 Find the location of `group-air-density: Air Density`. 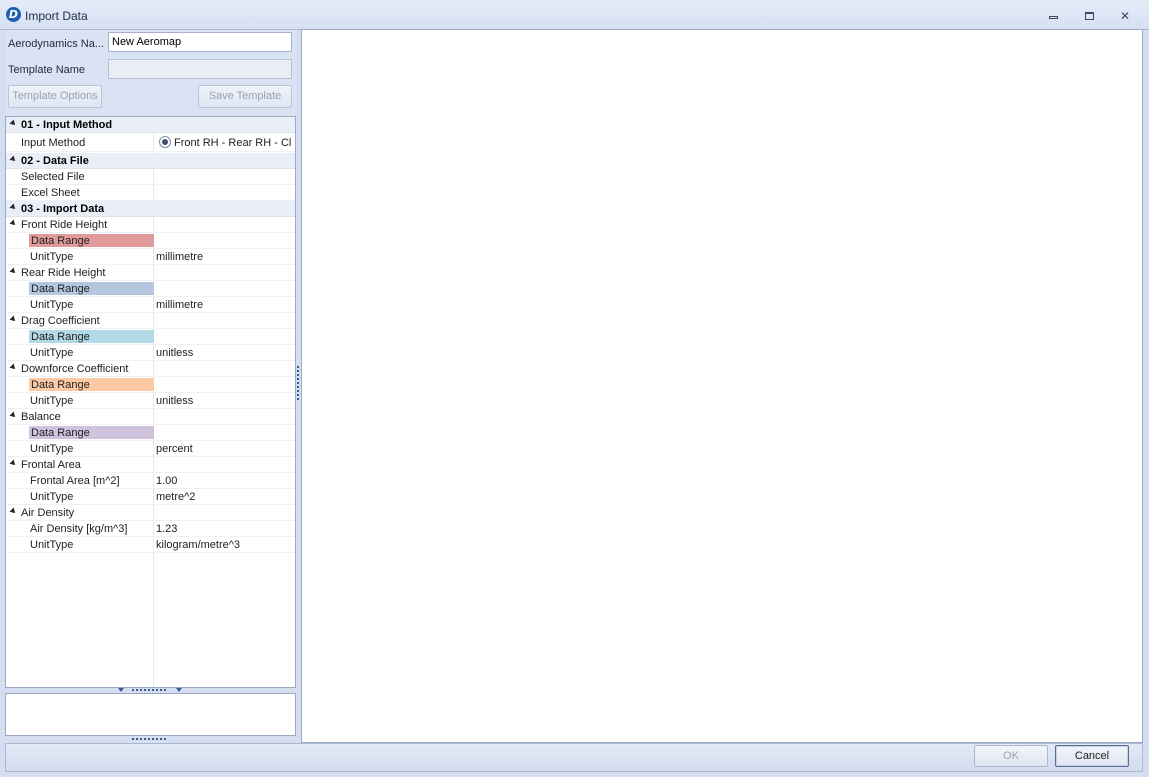

group-air-density: Air Density is located at coordinates (150, 513).